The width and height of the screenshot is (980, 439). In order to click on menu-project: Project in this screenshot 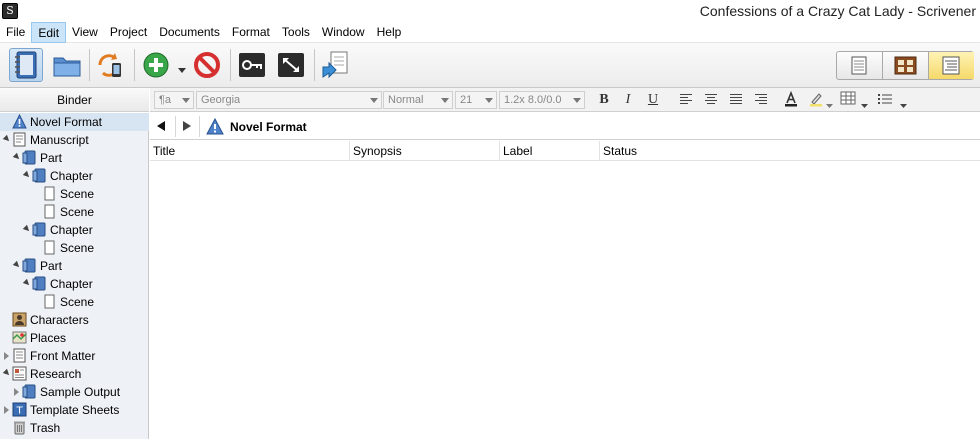, I will do `click(128, 32)`.